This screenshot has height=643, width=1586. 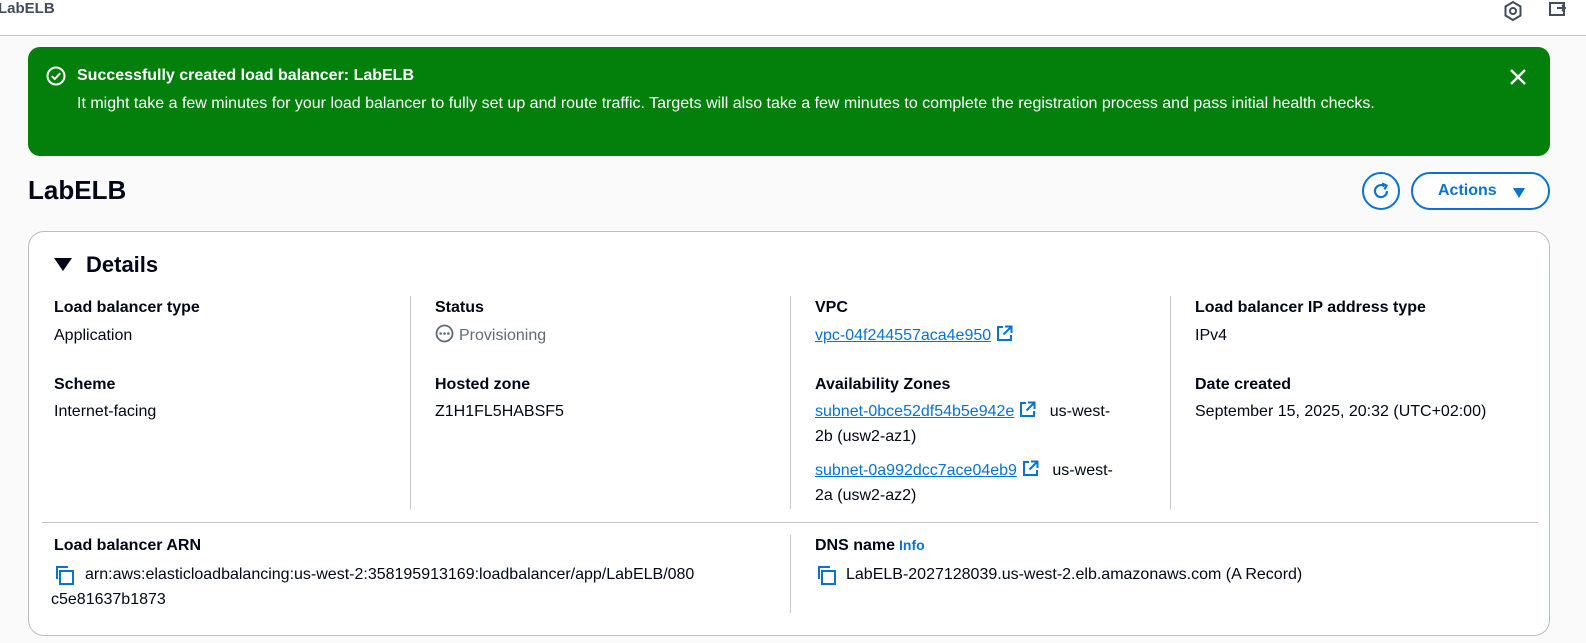 What do you see at coordinates (384, 75) in the screenshot?
I see `banner-title-name: LabELB` at bounding box center [384, 75].